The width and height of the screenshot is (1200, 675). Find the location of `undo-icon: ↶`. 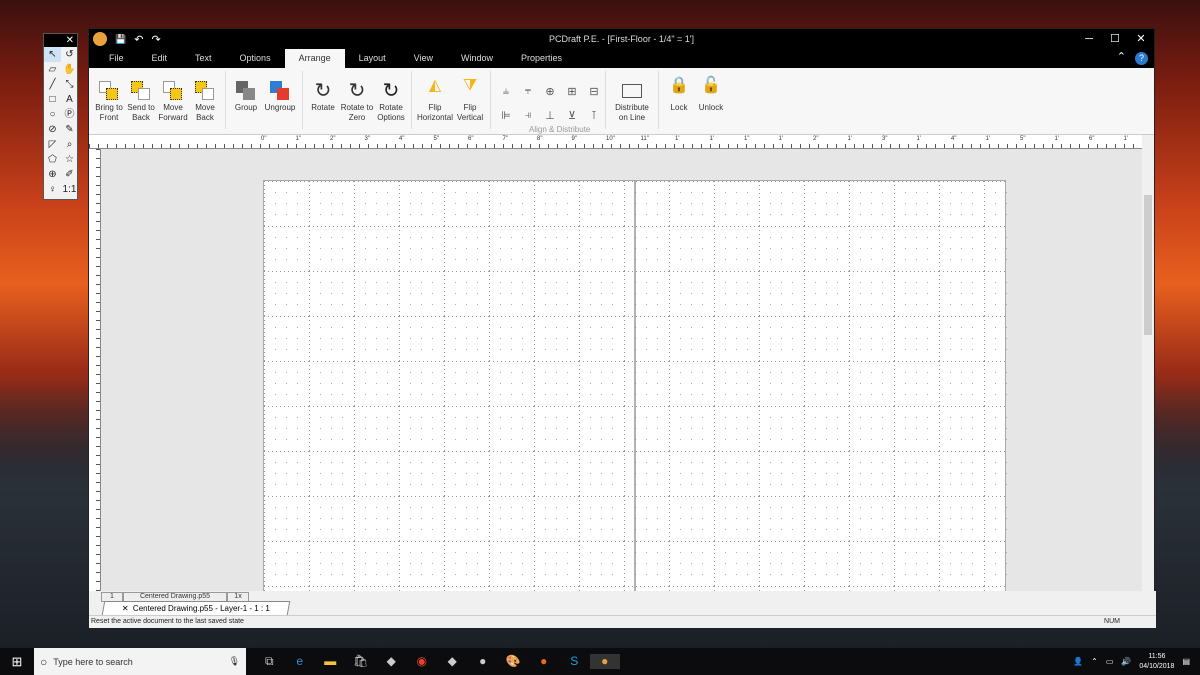

undo-icon: ↶ is located at coordinates (138, 39).